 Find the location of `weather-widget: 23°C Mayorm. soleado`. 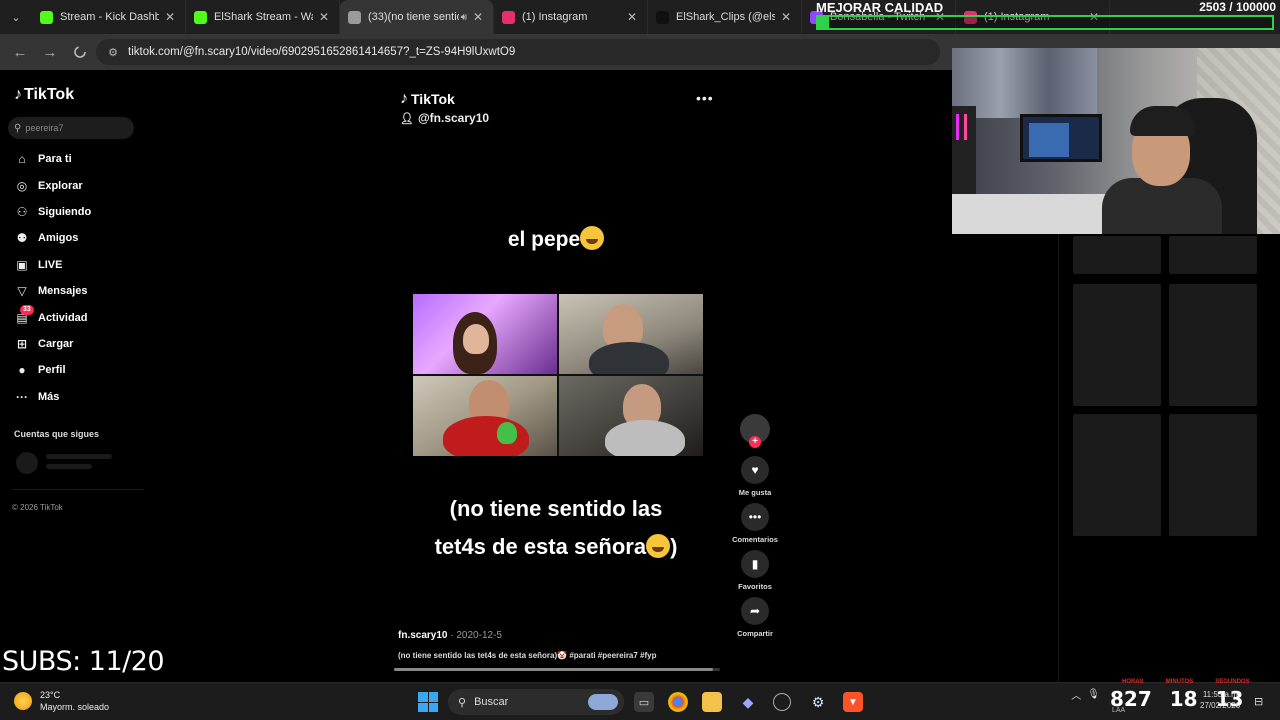

weather-widget: 23°C Mayorm. soleado is located at coordinates (61, 701).